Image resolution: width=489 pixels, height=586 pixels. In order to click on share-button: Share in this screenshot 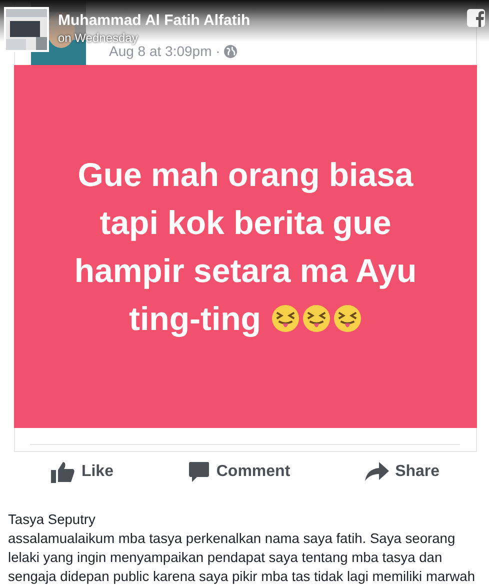, I will do `click(402, 472)`.